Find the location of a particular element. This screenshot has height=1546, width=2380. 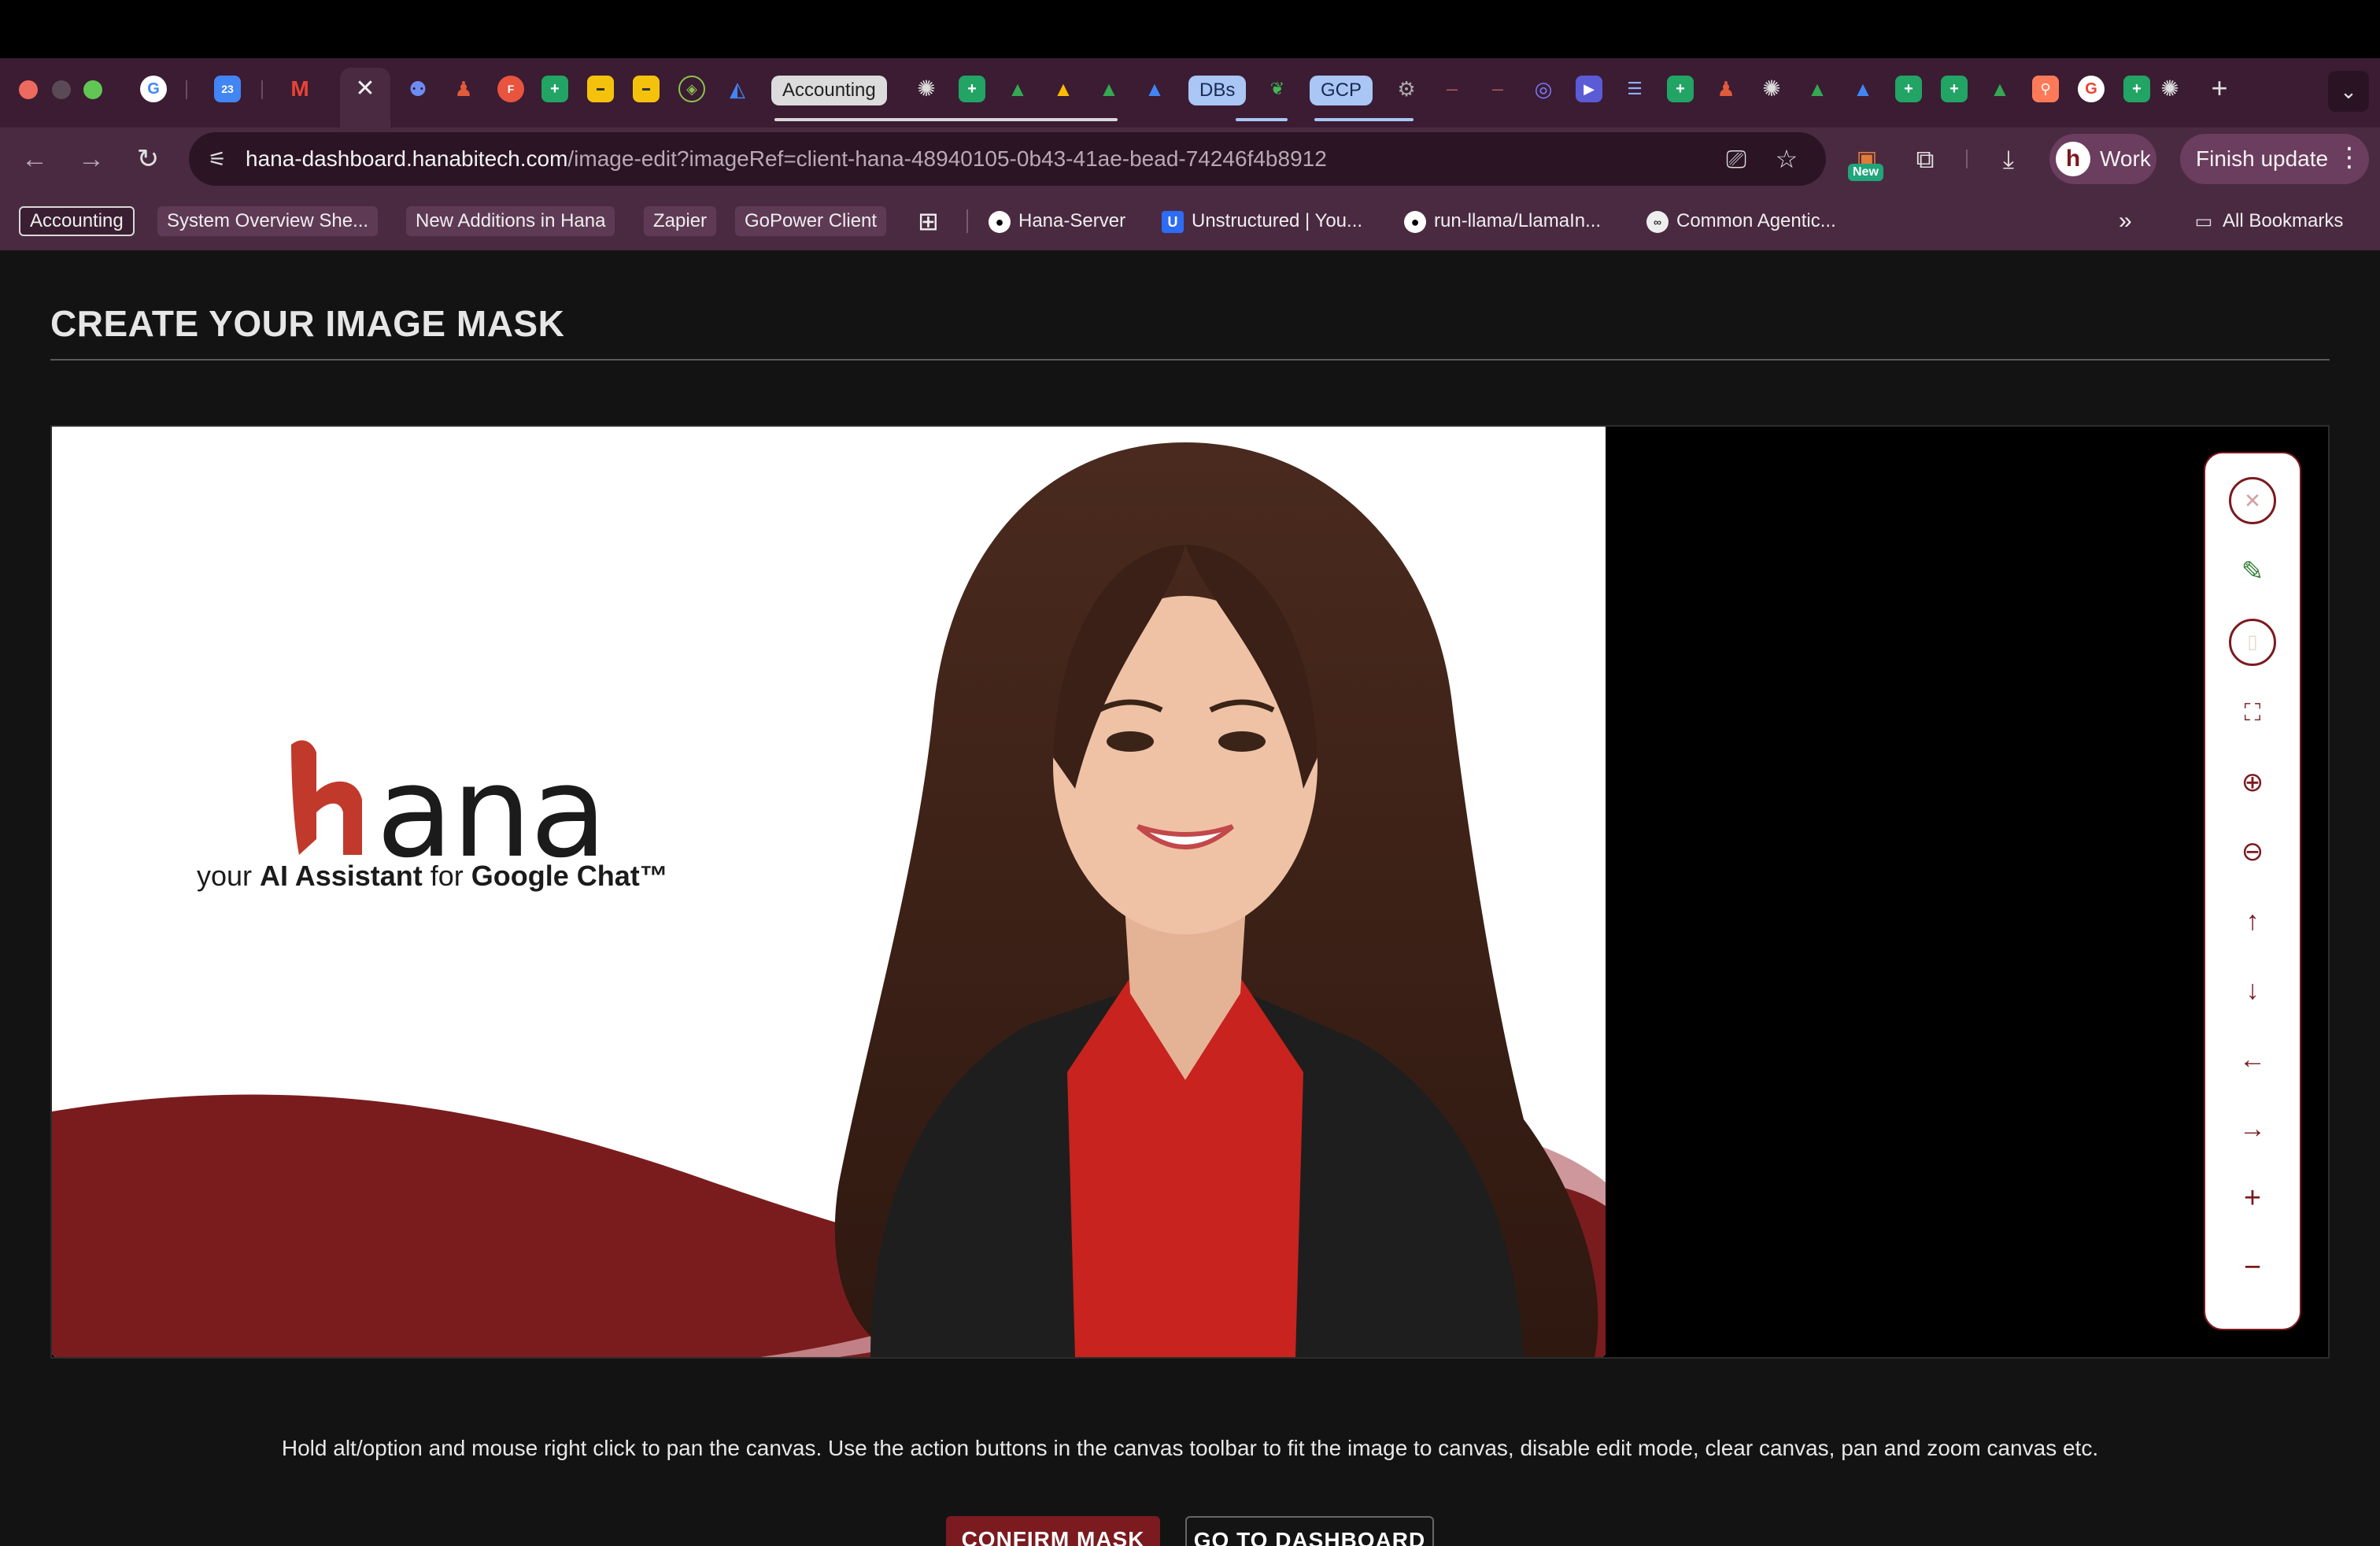

tab-people-icon: ⚉ is located at coordinates (418, 89).